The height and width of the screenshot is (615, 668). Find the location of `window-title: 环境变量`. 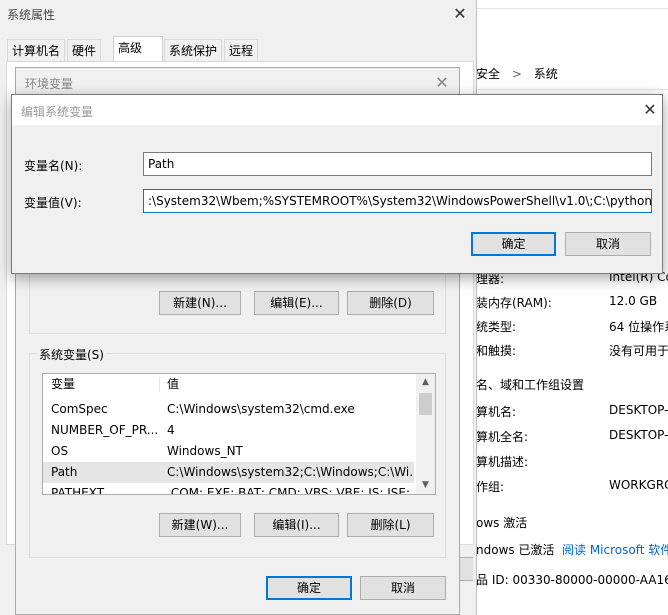

window-title: 环境变量 is located at coordinates (49, 84).